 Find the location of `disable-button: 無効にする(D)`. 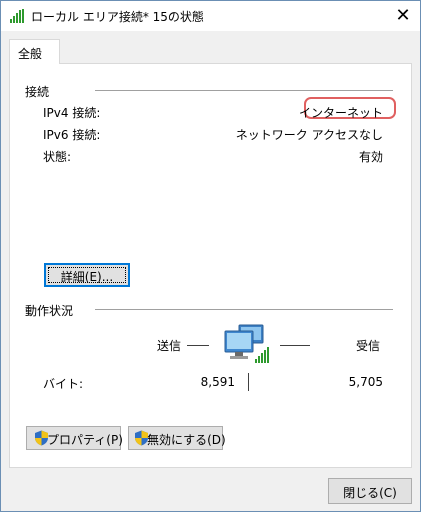

disable-button: 無効にする(D) is located at coordinates (177, 438).